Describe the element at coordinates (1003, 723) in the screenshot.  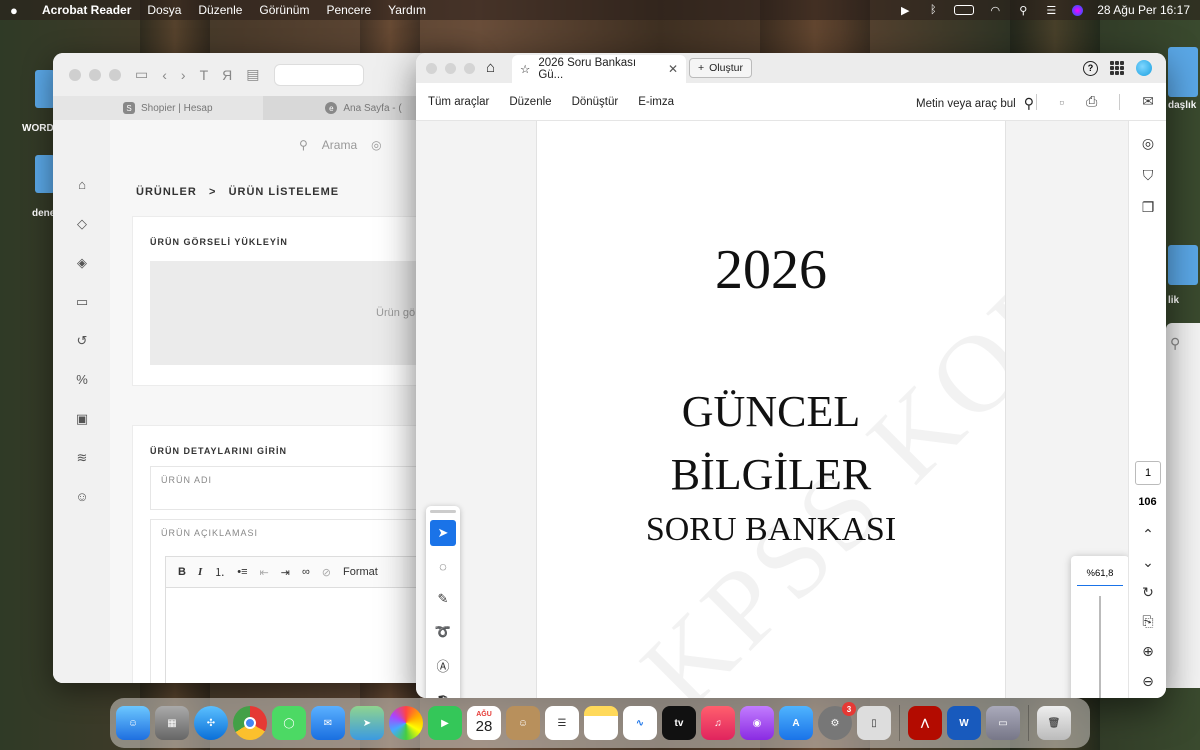
I see `preview-icon: ▭` at that location.